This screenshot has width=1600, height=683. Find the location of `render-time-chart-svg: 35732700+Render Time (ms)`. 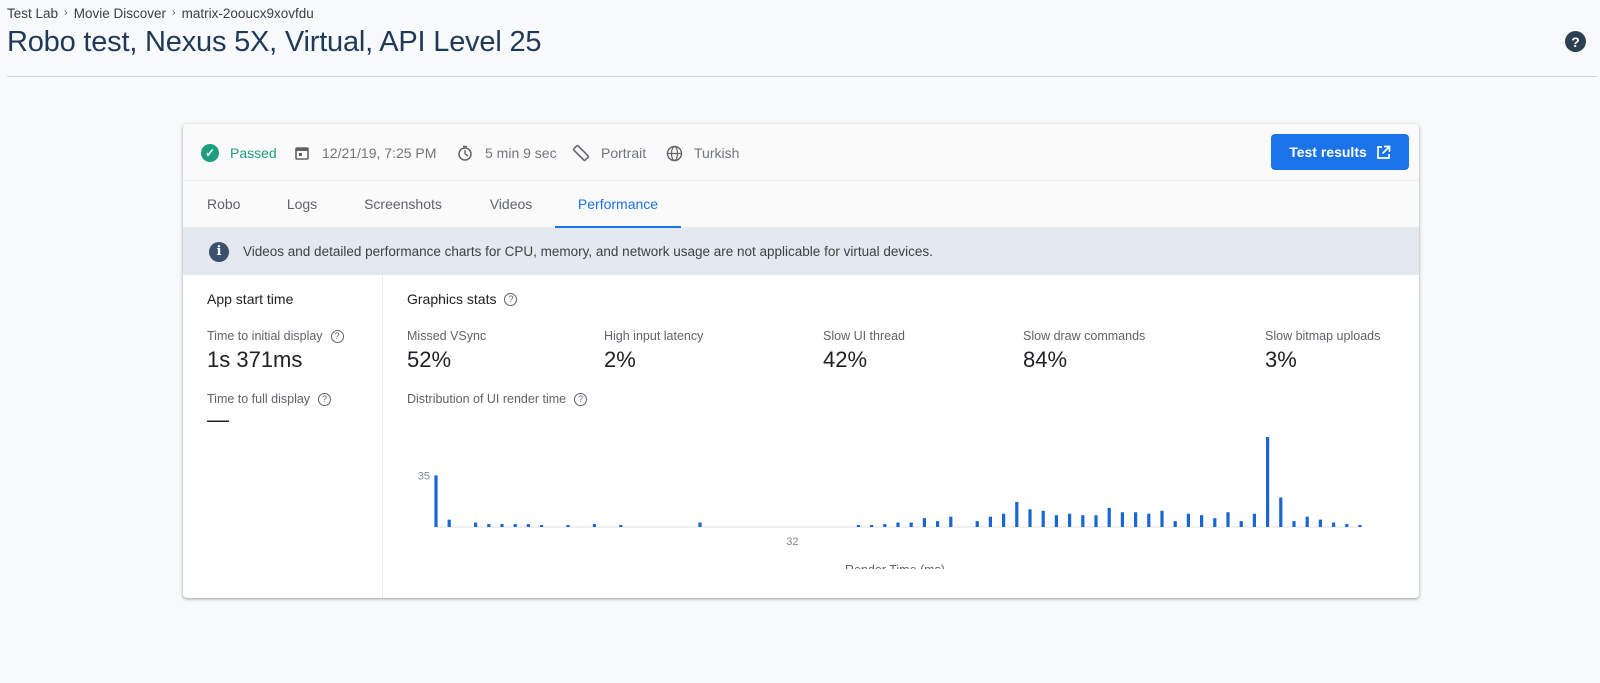

render-time-chart-svg: 35732700+Render Time (ms) is located at coordinates (890, 503).